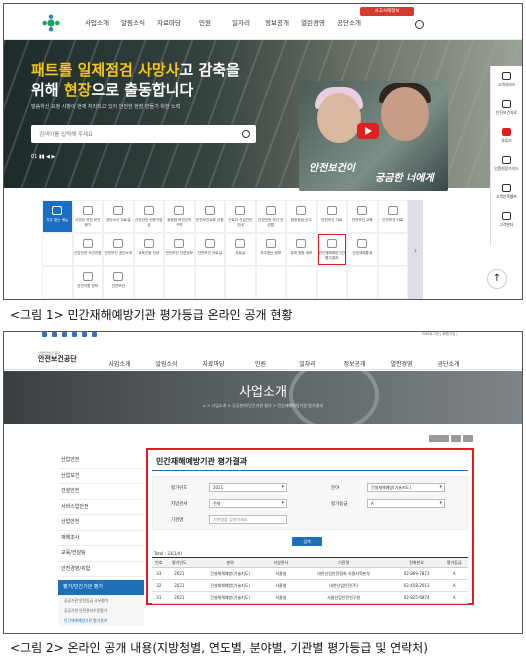 This screenshot has height=670, width=526. I want to click on top-links: PMS로그인 | 회원가입 |, so click(440, 334).